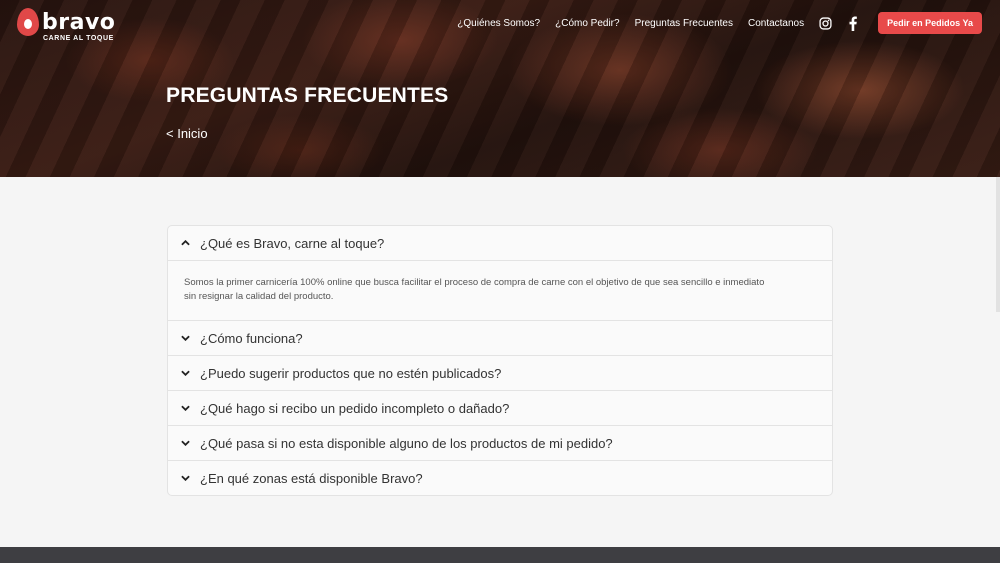 The width and height of the screenshot is (1000, 563). What do you see at coordinates (500, 243) in the screenshot?
I see `faq-question-toggle: ¿Qué es Bravo, carne al toque?` at bounding box center [500, 243].